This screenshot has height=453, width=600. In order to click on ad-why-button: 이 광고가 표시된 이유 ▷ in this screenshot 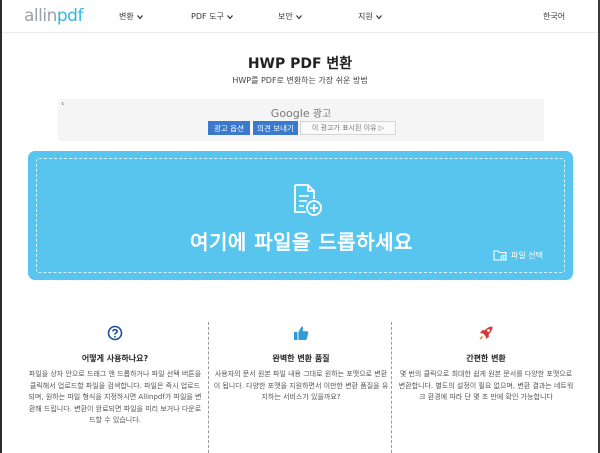, I will do `click(348, 128)`.